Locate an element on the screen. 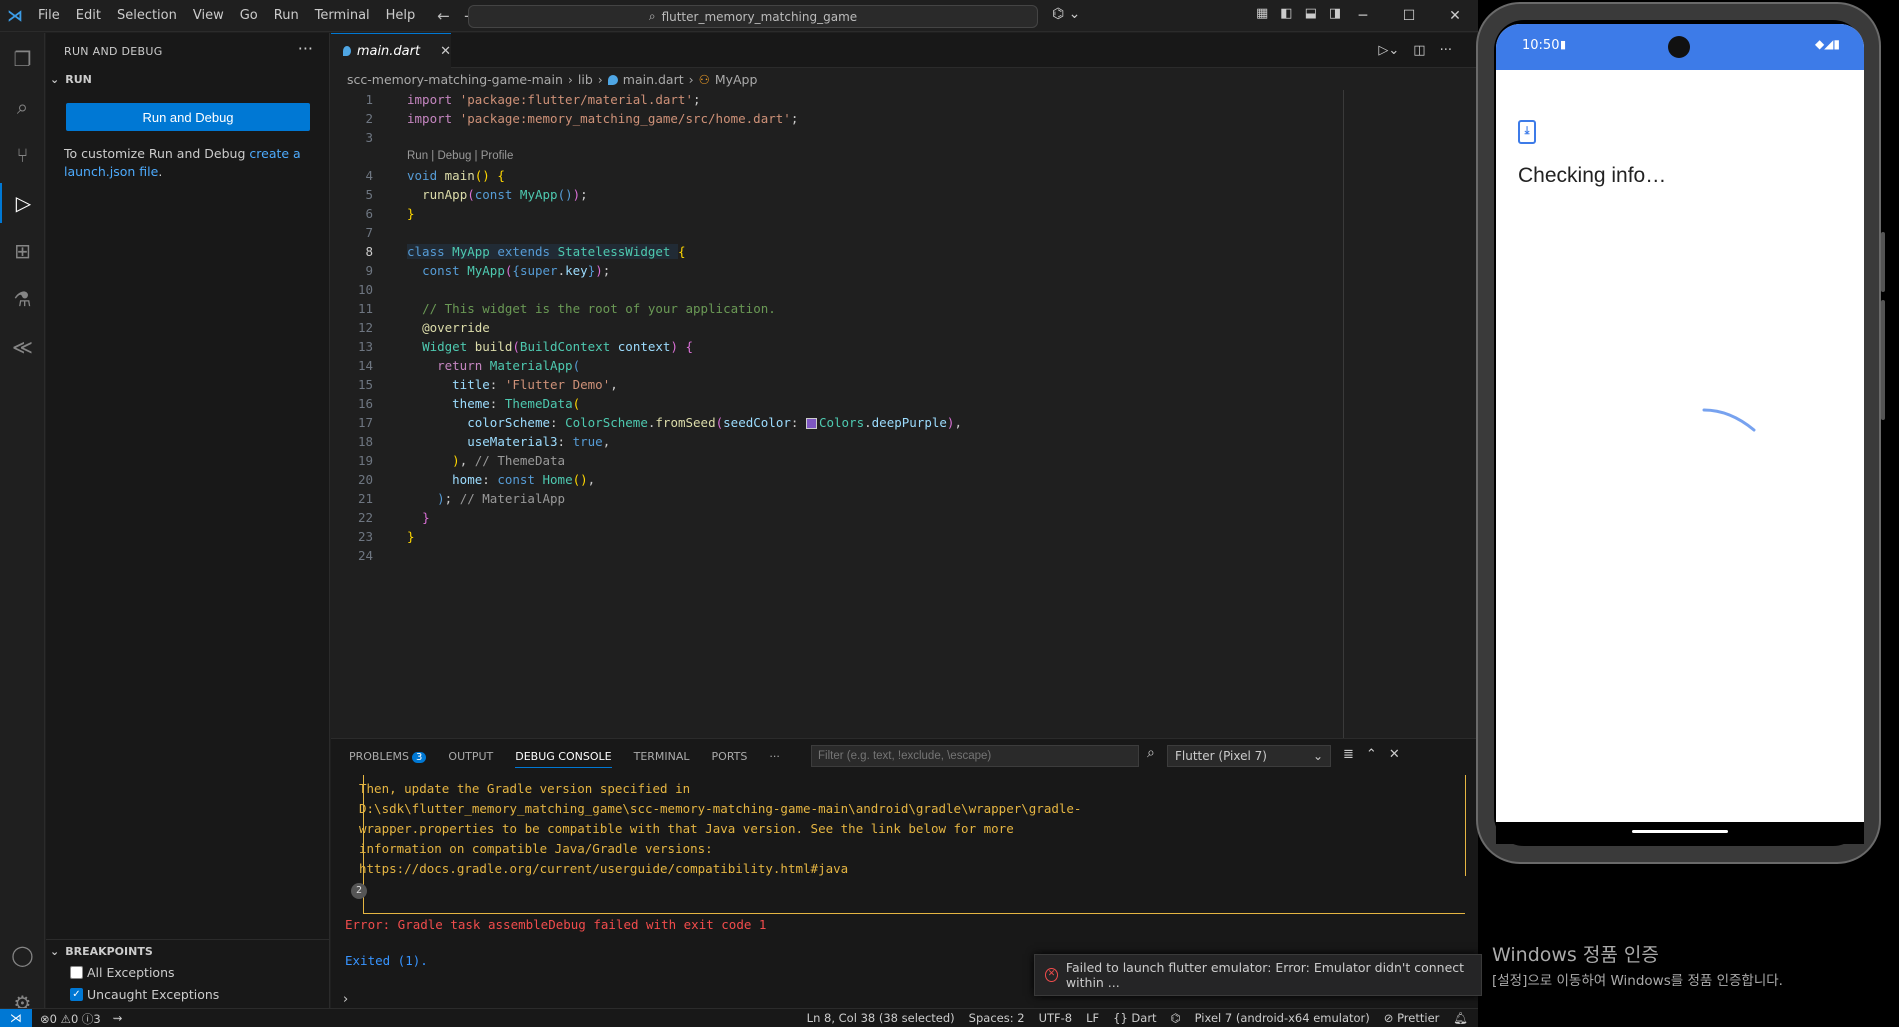 Image resolution: width=1899 pixels, height=1027 pixels. tab-ports: PORTS is located at coordinates (730, 756).